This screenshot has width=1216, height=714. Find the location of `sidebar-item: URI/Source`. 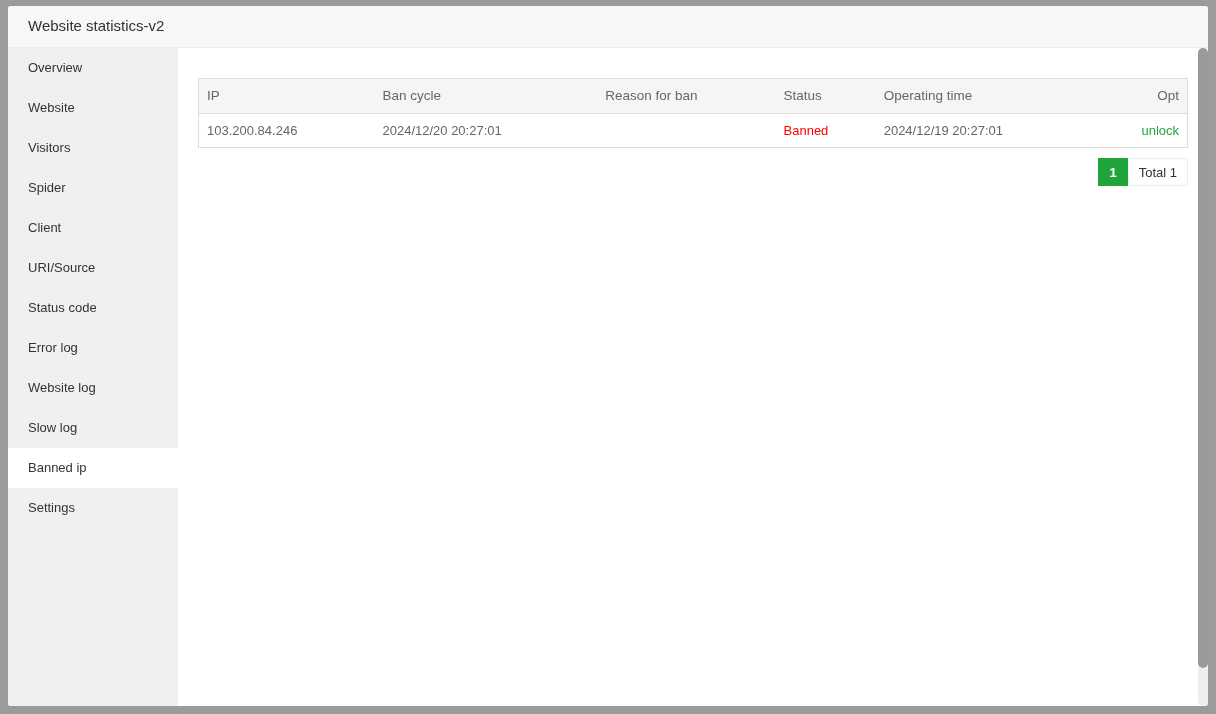

sidebar-item: URI/Source is located at coordinates (93, 268).